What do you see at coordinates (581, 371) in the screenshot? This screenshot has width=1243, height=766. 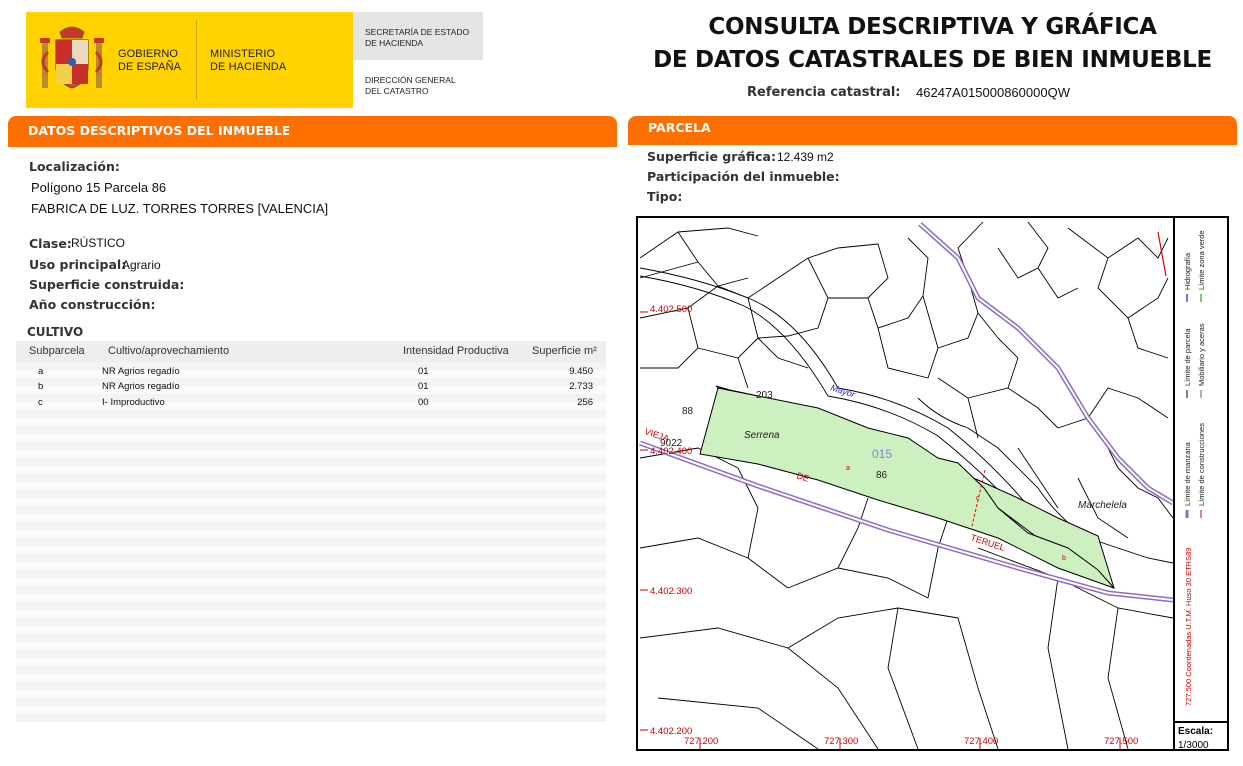 I see `cell-superficie: 9.450` at bounding box center [581, 371].